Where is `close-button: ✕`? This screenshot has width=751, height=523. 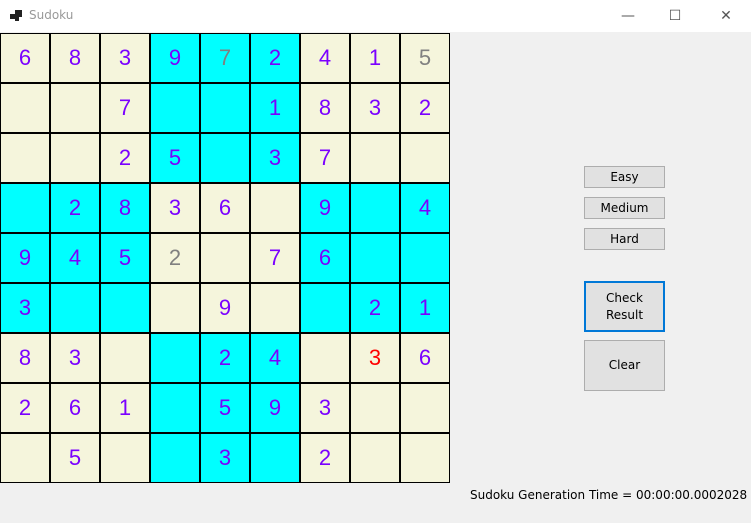 close-button: ✕ is located at coordinates (726, 16).